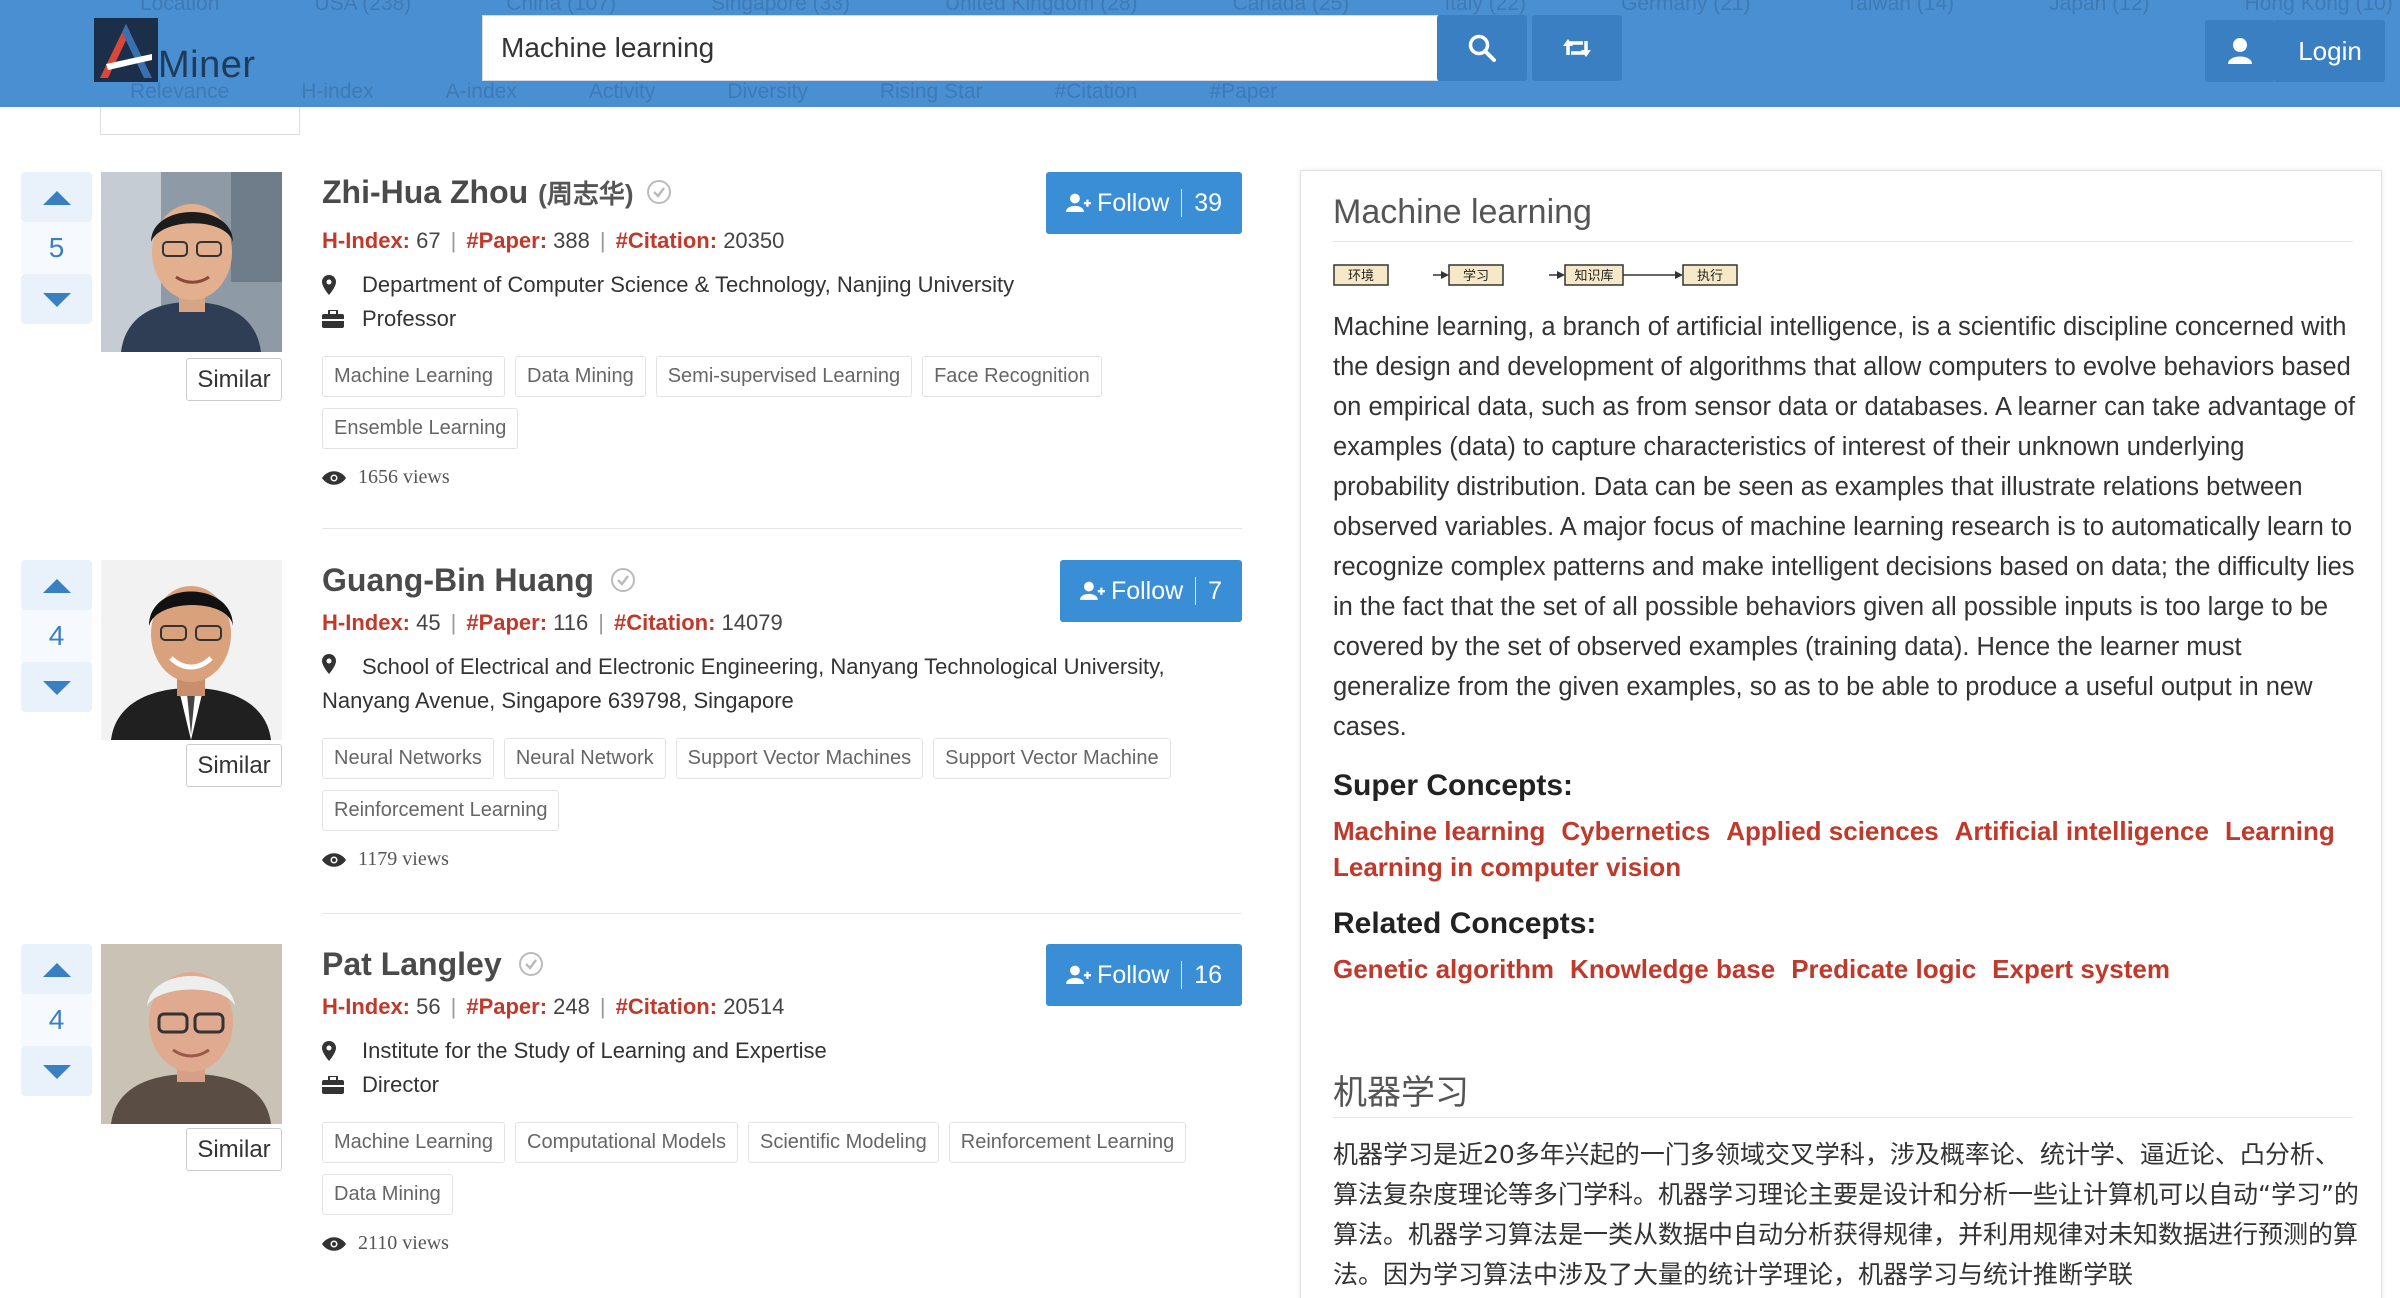 The width and height of the screenshot is (2400, 1298). I want to click on app-name: Miner, so click(207, 65).